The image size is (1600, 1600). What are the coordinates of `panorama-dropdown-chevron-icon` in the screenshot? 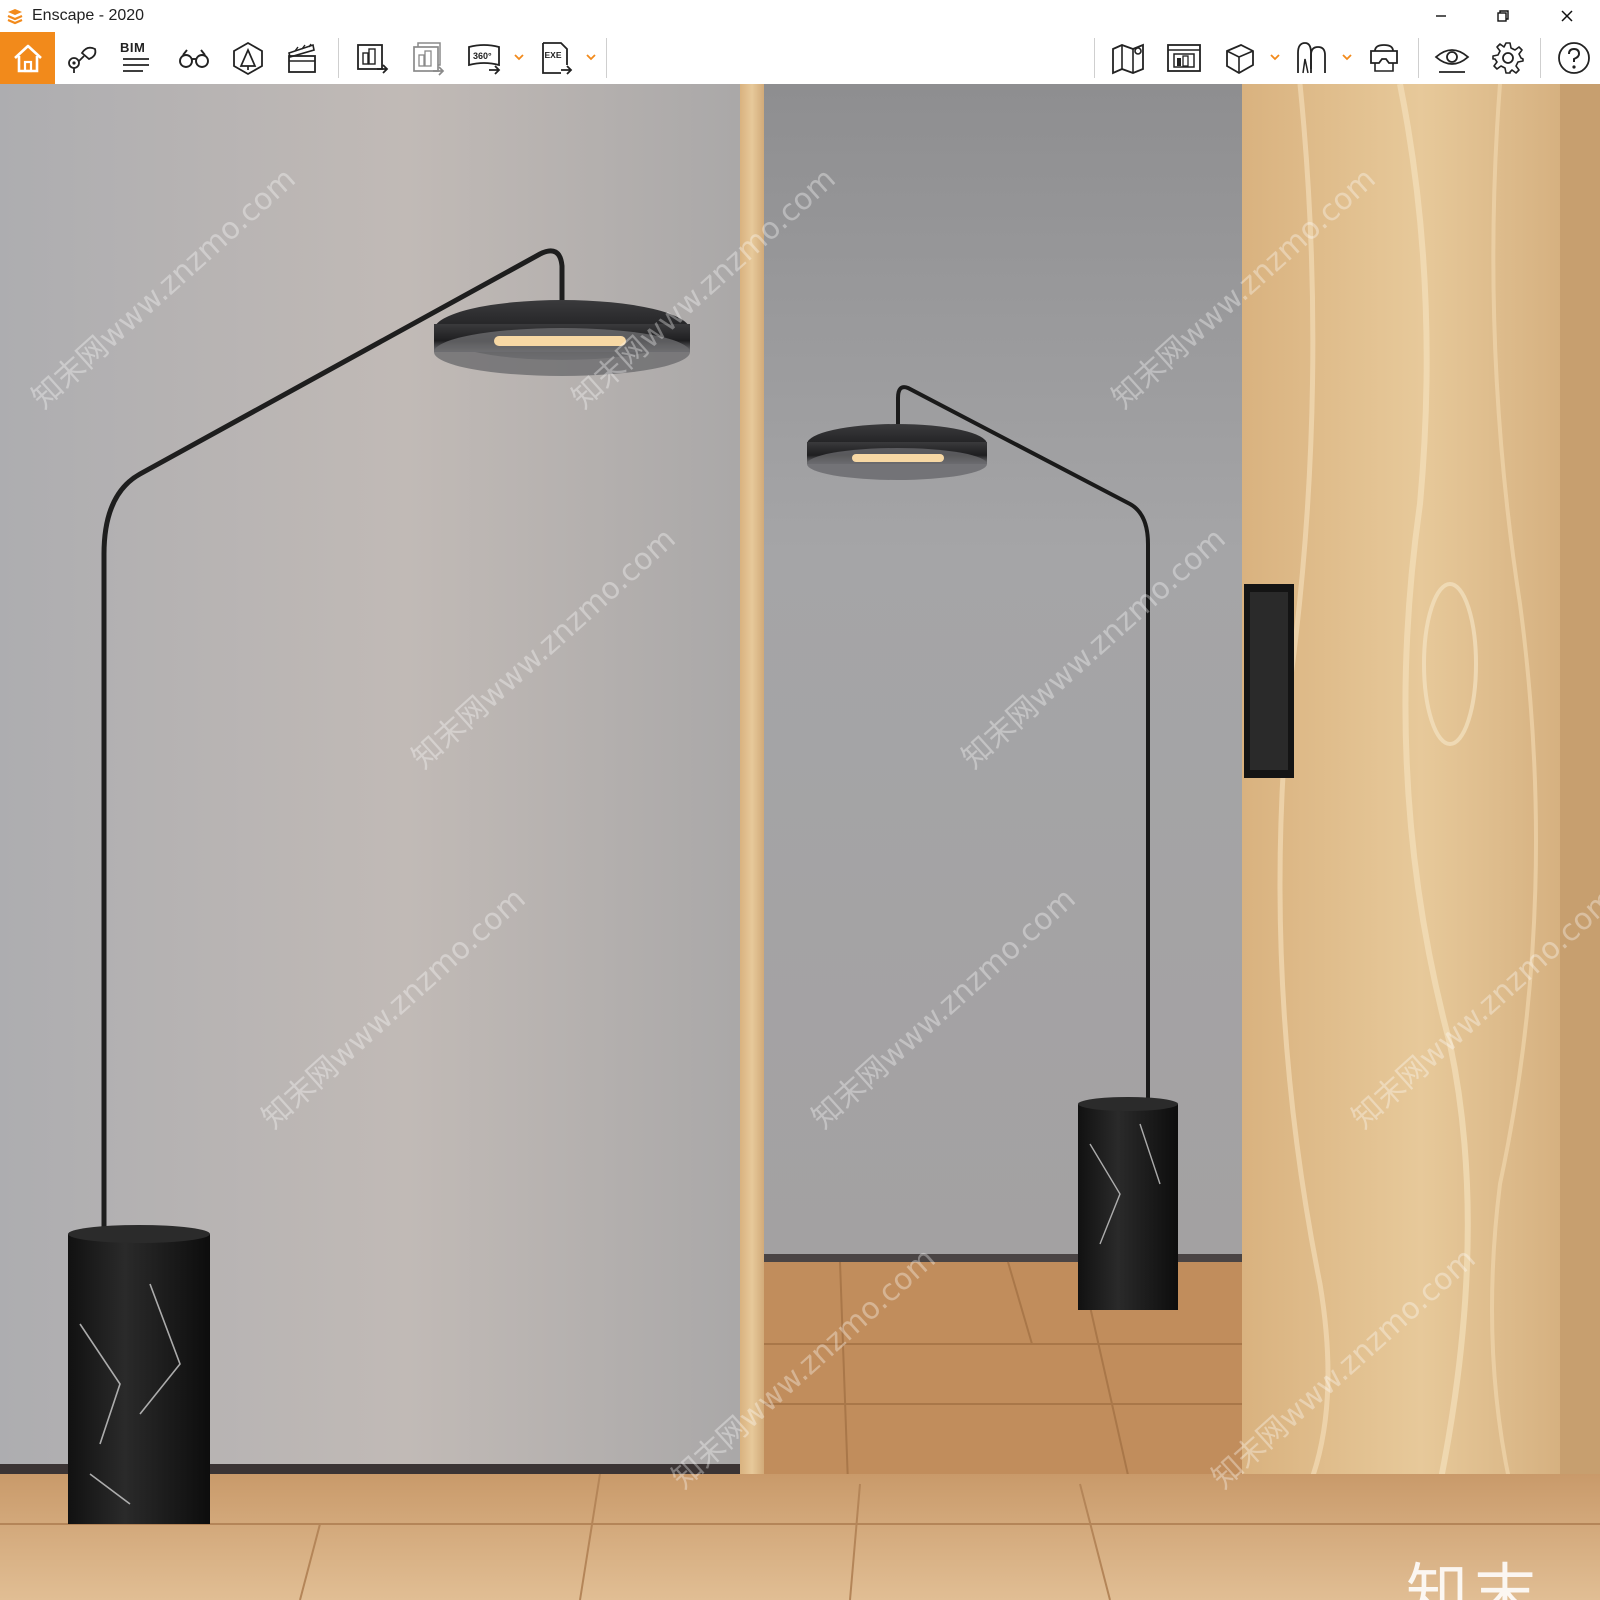 It's located at (519, 57).